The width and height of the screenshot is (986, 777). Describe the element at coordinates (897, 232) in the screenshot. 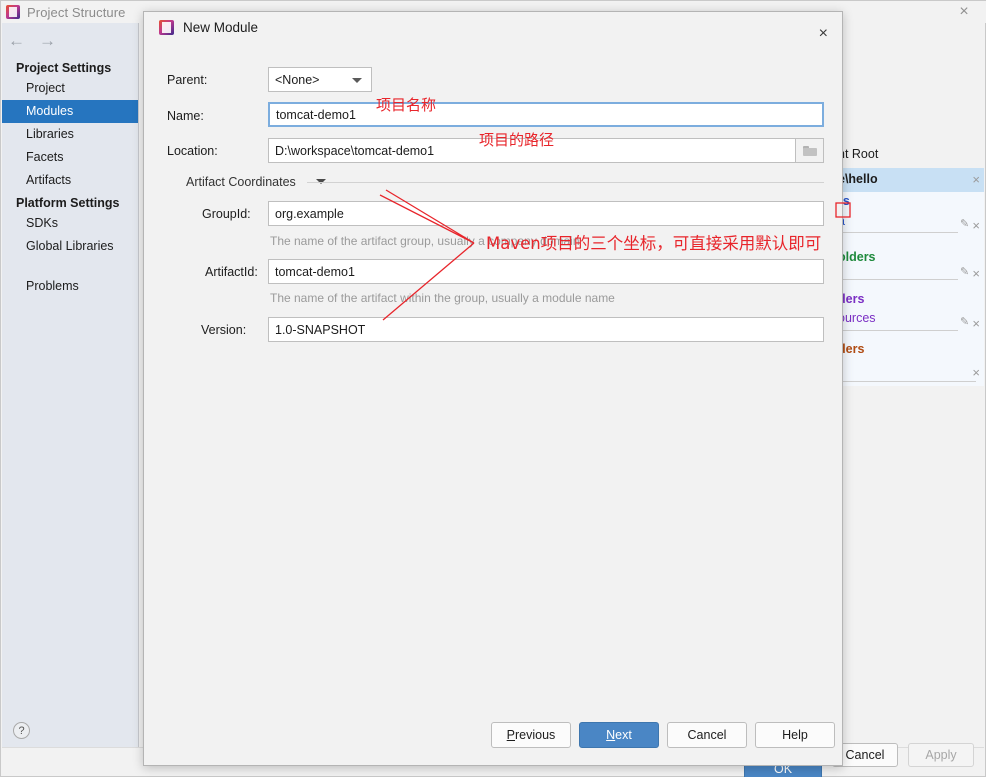

I see `sources-underline` at that location.